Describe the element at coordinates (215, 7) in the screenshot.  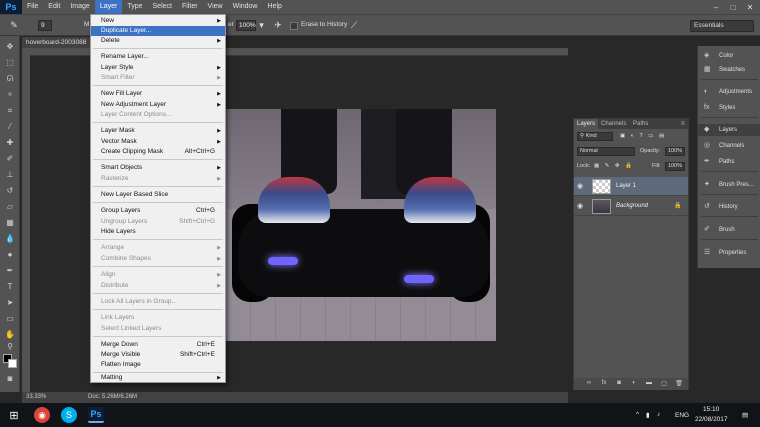
I see `menu-view: View` at that location.